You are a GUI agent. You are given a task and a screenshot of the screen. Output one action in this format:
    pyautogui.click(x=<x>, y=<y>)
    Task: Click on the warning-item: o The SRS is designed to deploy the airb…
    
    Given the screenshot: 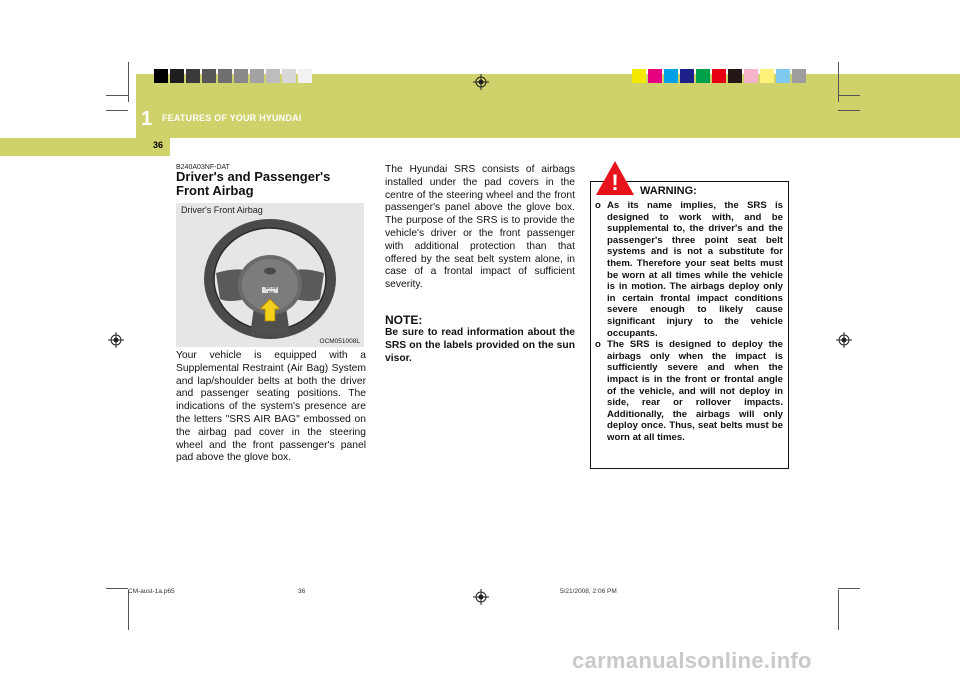 What is the action you would take?
    pyautogui.click(x=689, y=391)
    